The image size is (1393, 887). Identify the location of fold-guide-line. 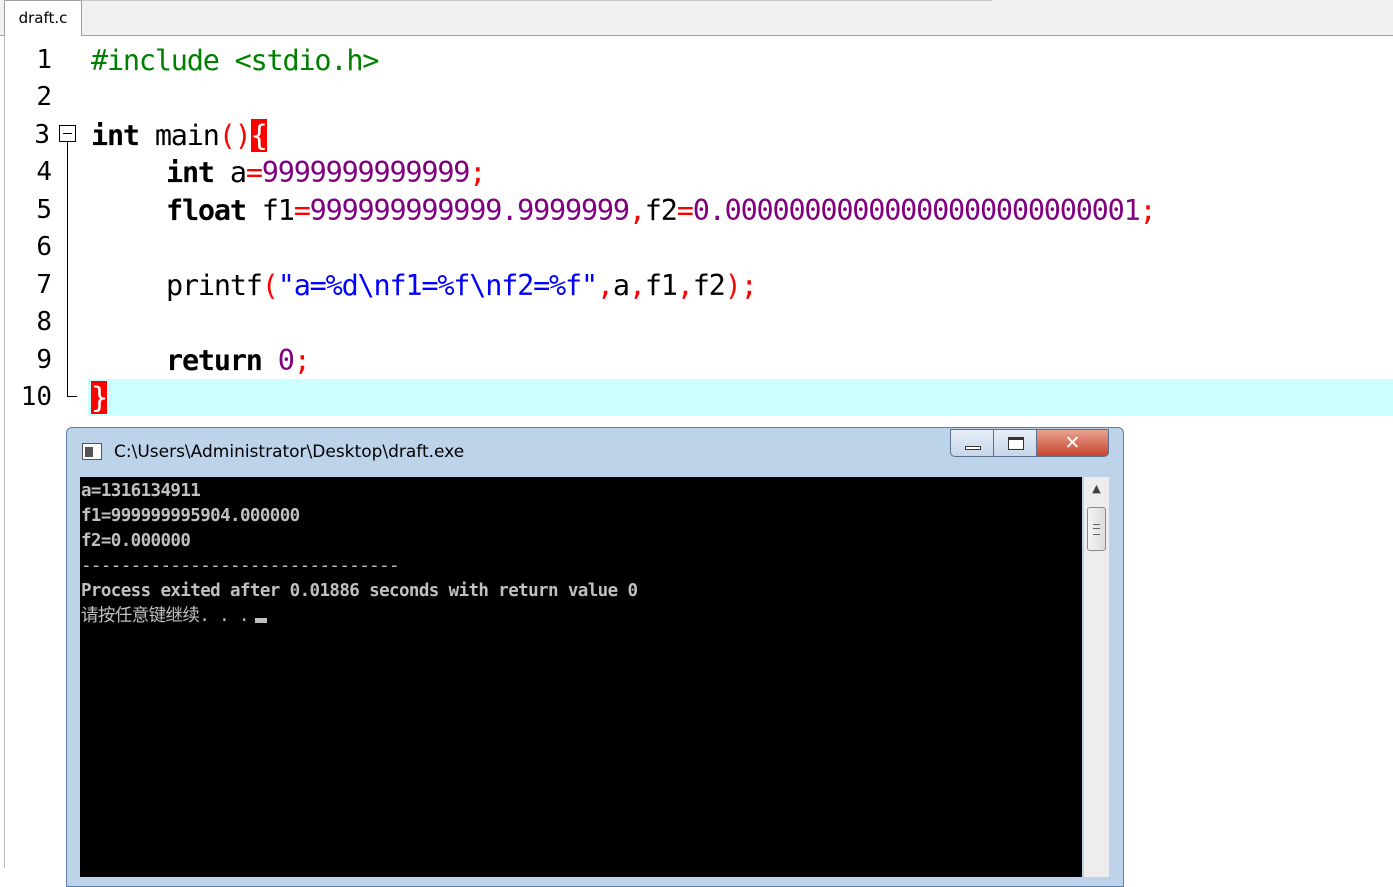
(67, 269).